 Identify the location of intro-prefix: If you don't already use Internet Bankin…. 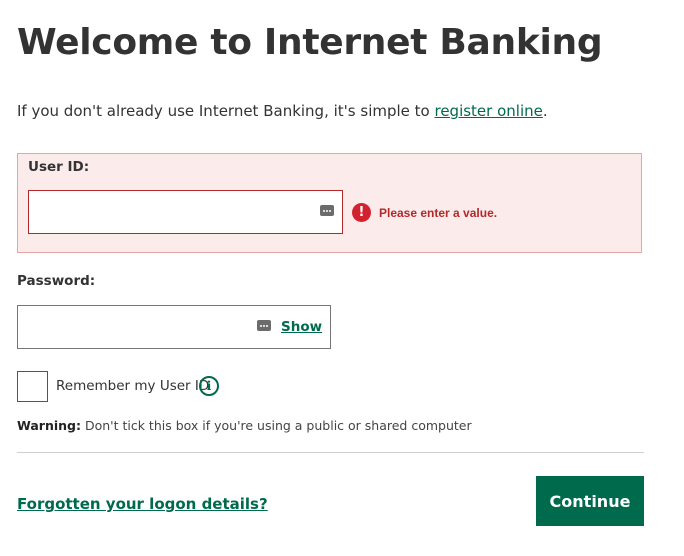
(226, 111).